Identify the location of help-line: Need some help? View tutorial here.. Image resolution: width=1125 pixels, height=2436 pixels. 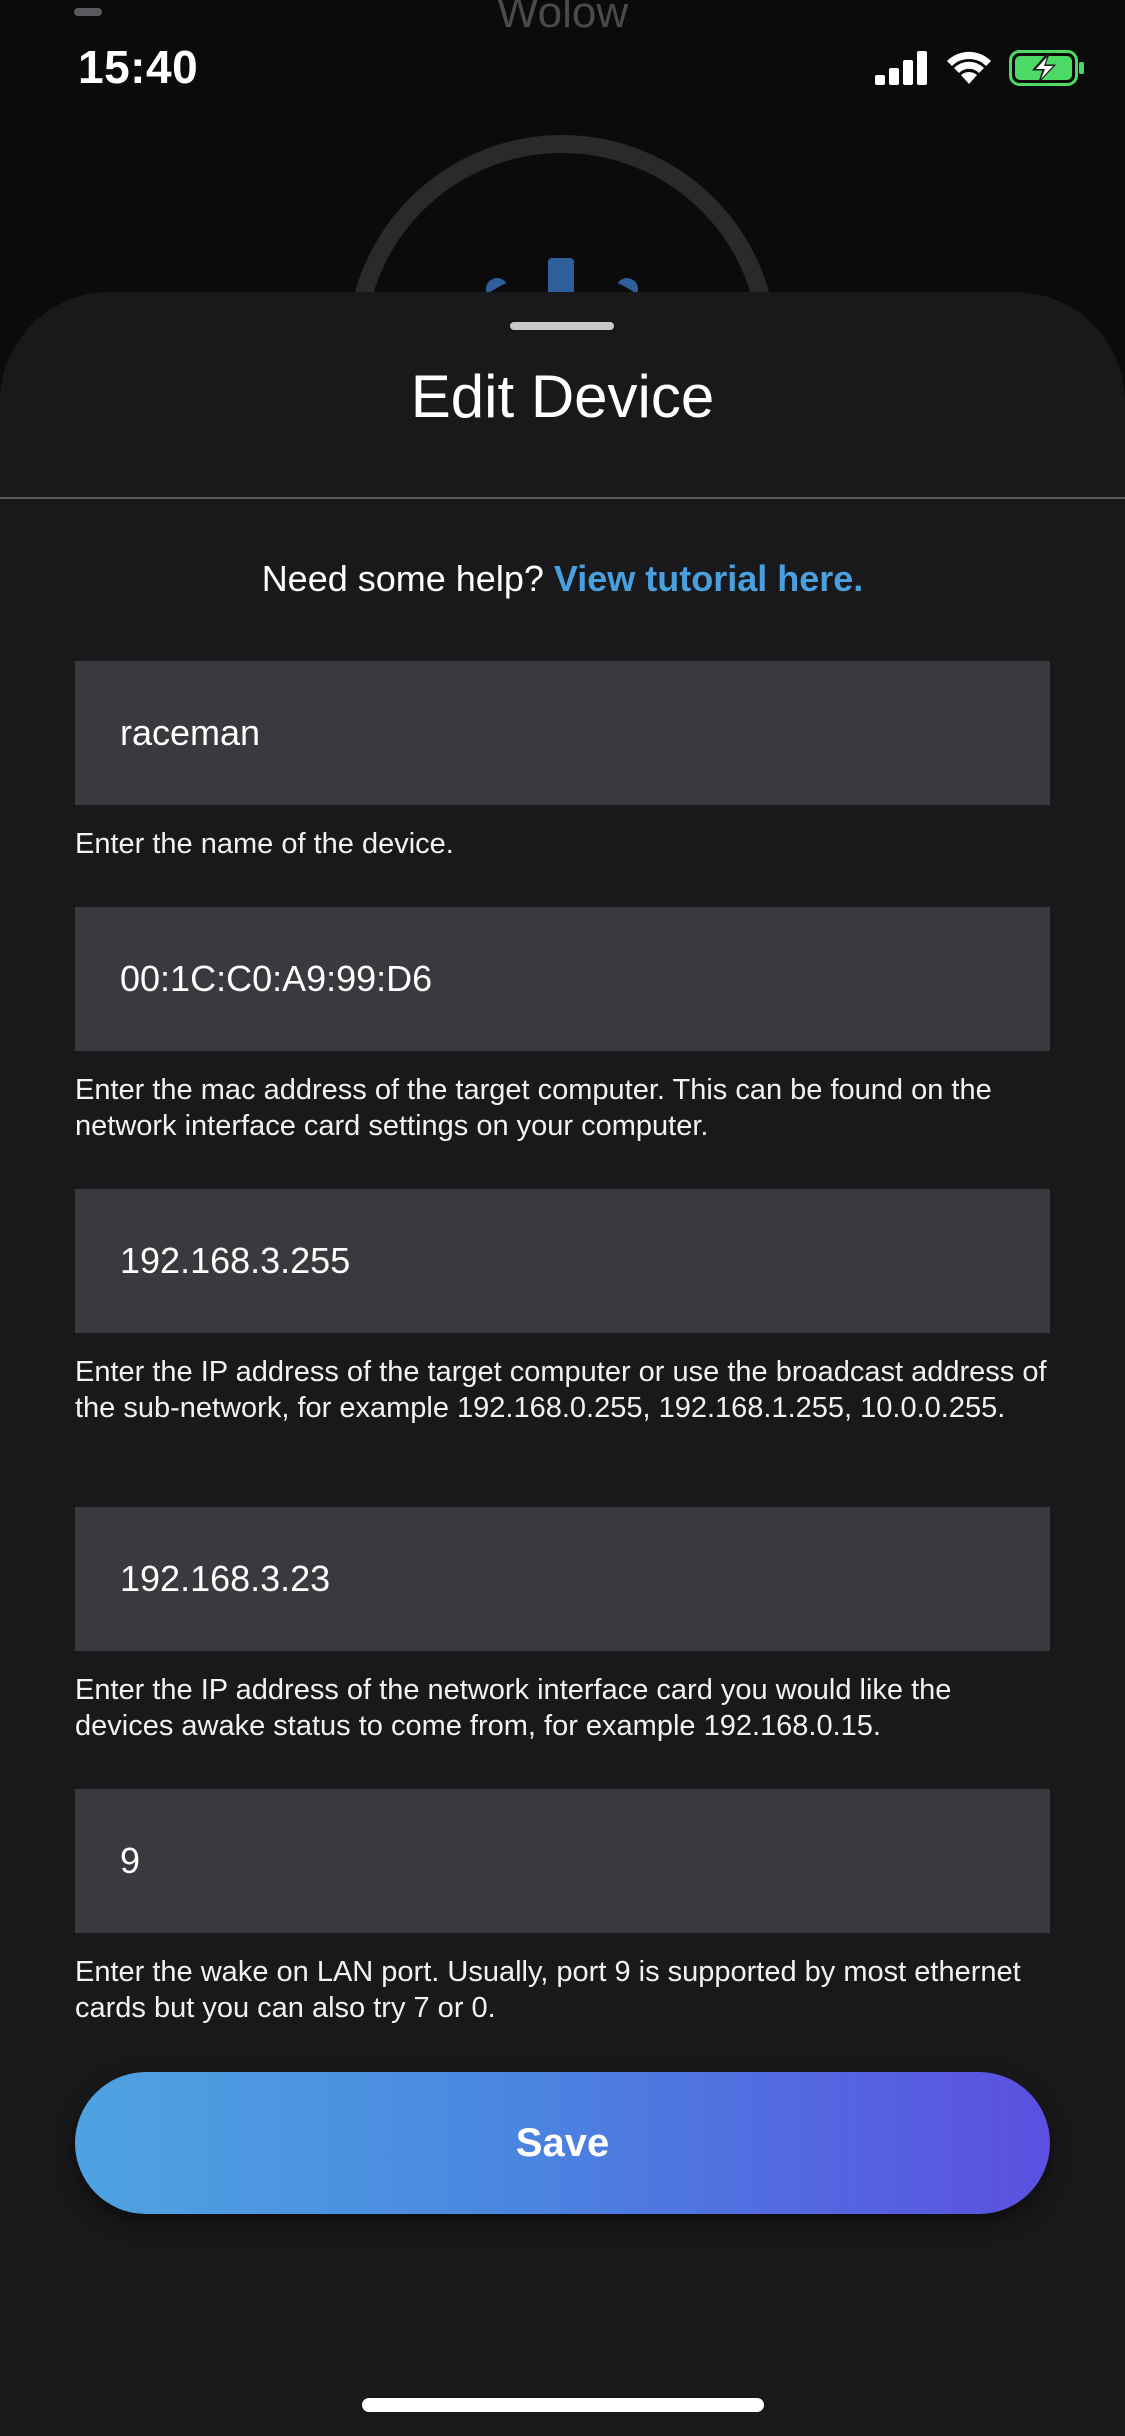
(562, 579).